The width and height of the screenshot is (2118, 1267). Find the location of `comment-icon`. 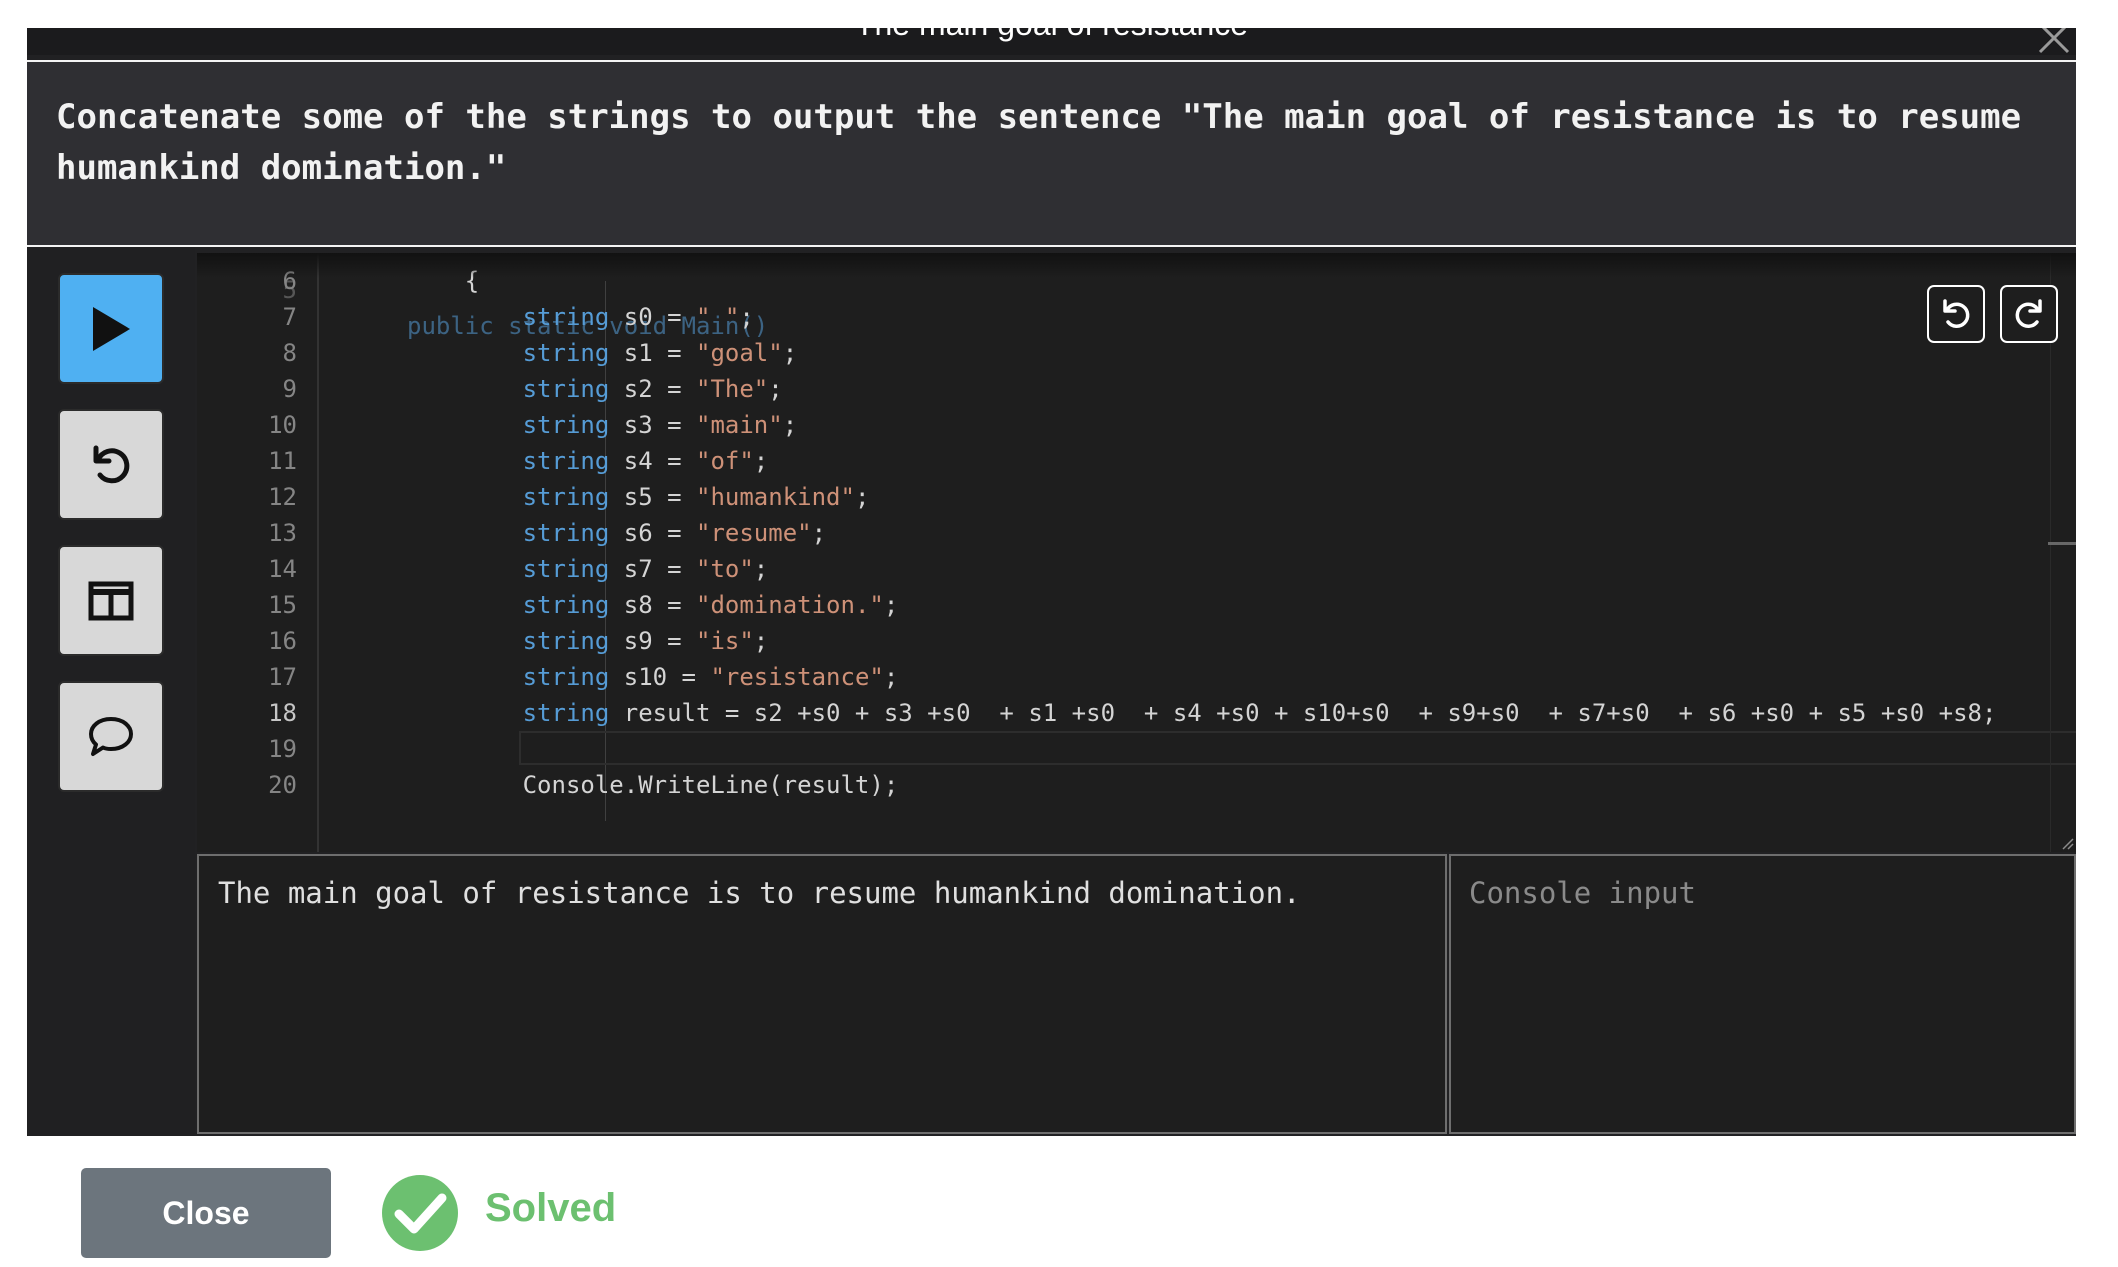

comment-icon is located at coordinates (111, 736).